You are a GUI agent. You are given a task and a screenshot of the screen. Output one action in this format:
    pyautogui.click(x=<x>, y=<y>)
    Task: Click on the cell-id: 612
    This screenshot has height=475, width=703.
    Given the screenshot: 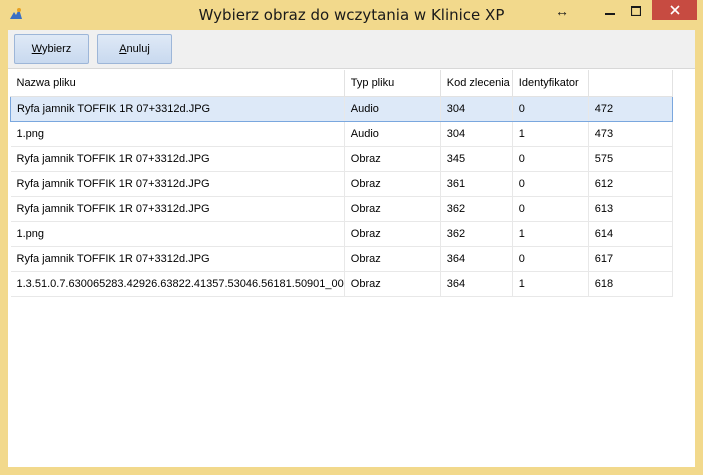 What is the action you would take?
    pyautogui.click(x=630, y=184)
    